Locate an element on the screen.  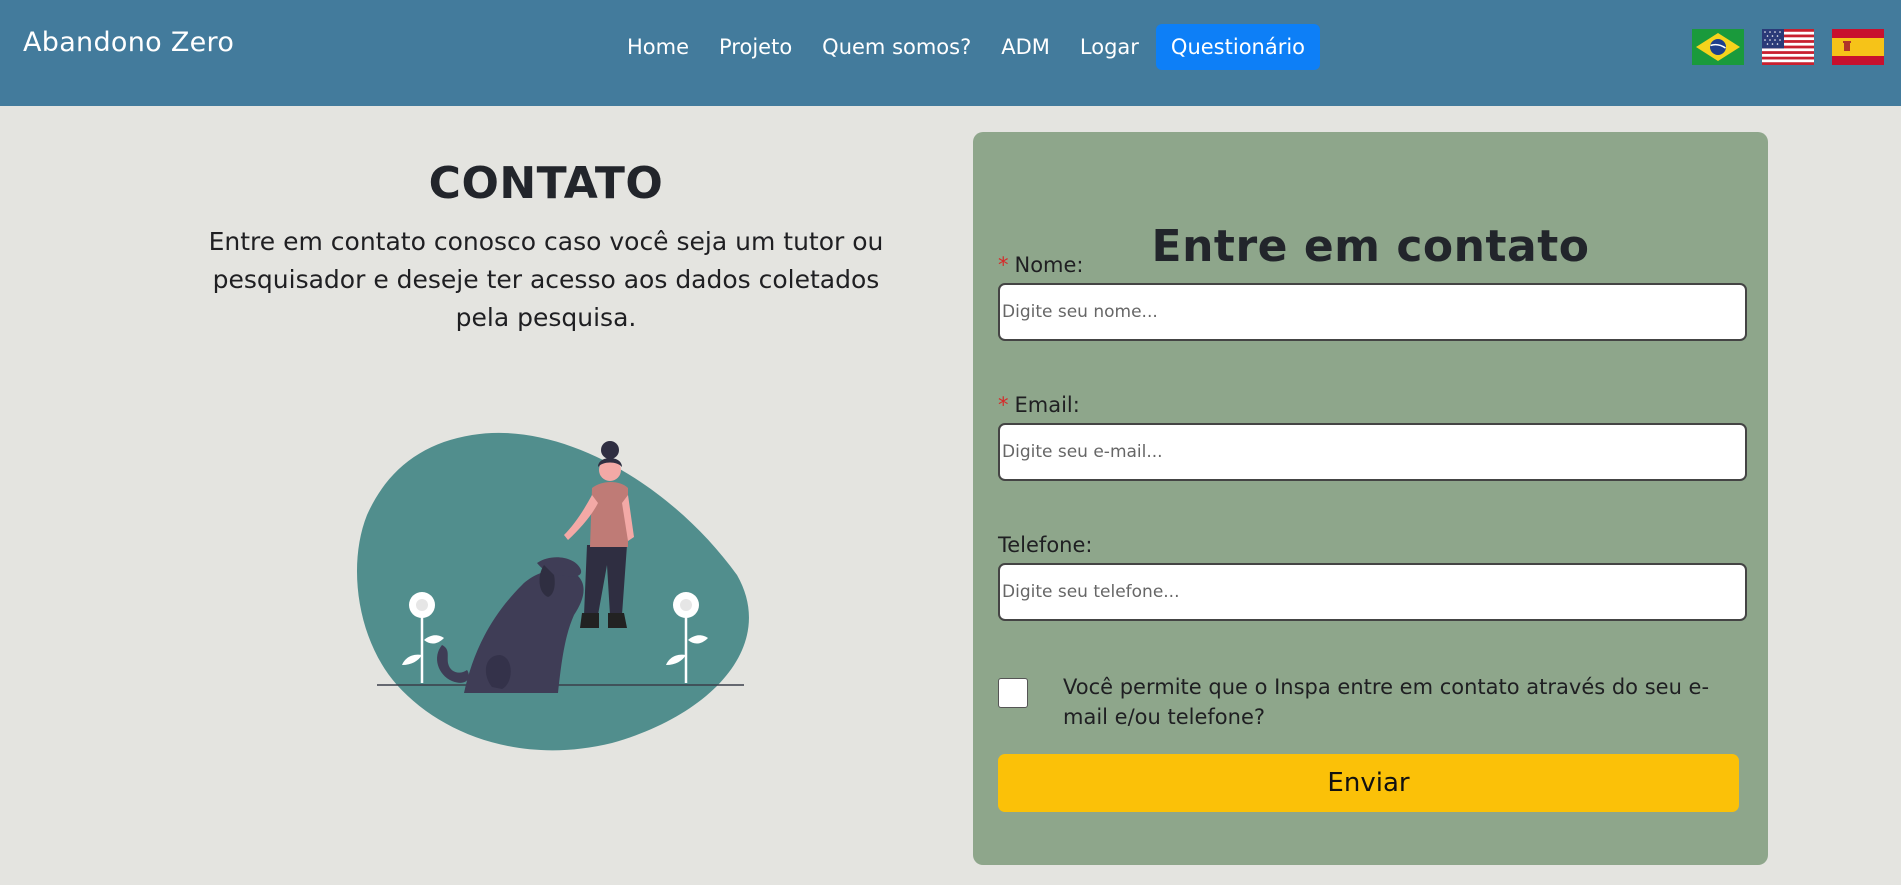
language-selector is located at coordinates (1788, 47).